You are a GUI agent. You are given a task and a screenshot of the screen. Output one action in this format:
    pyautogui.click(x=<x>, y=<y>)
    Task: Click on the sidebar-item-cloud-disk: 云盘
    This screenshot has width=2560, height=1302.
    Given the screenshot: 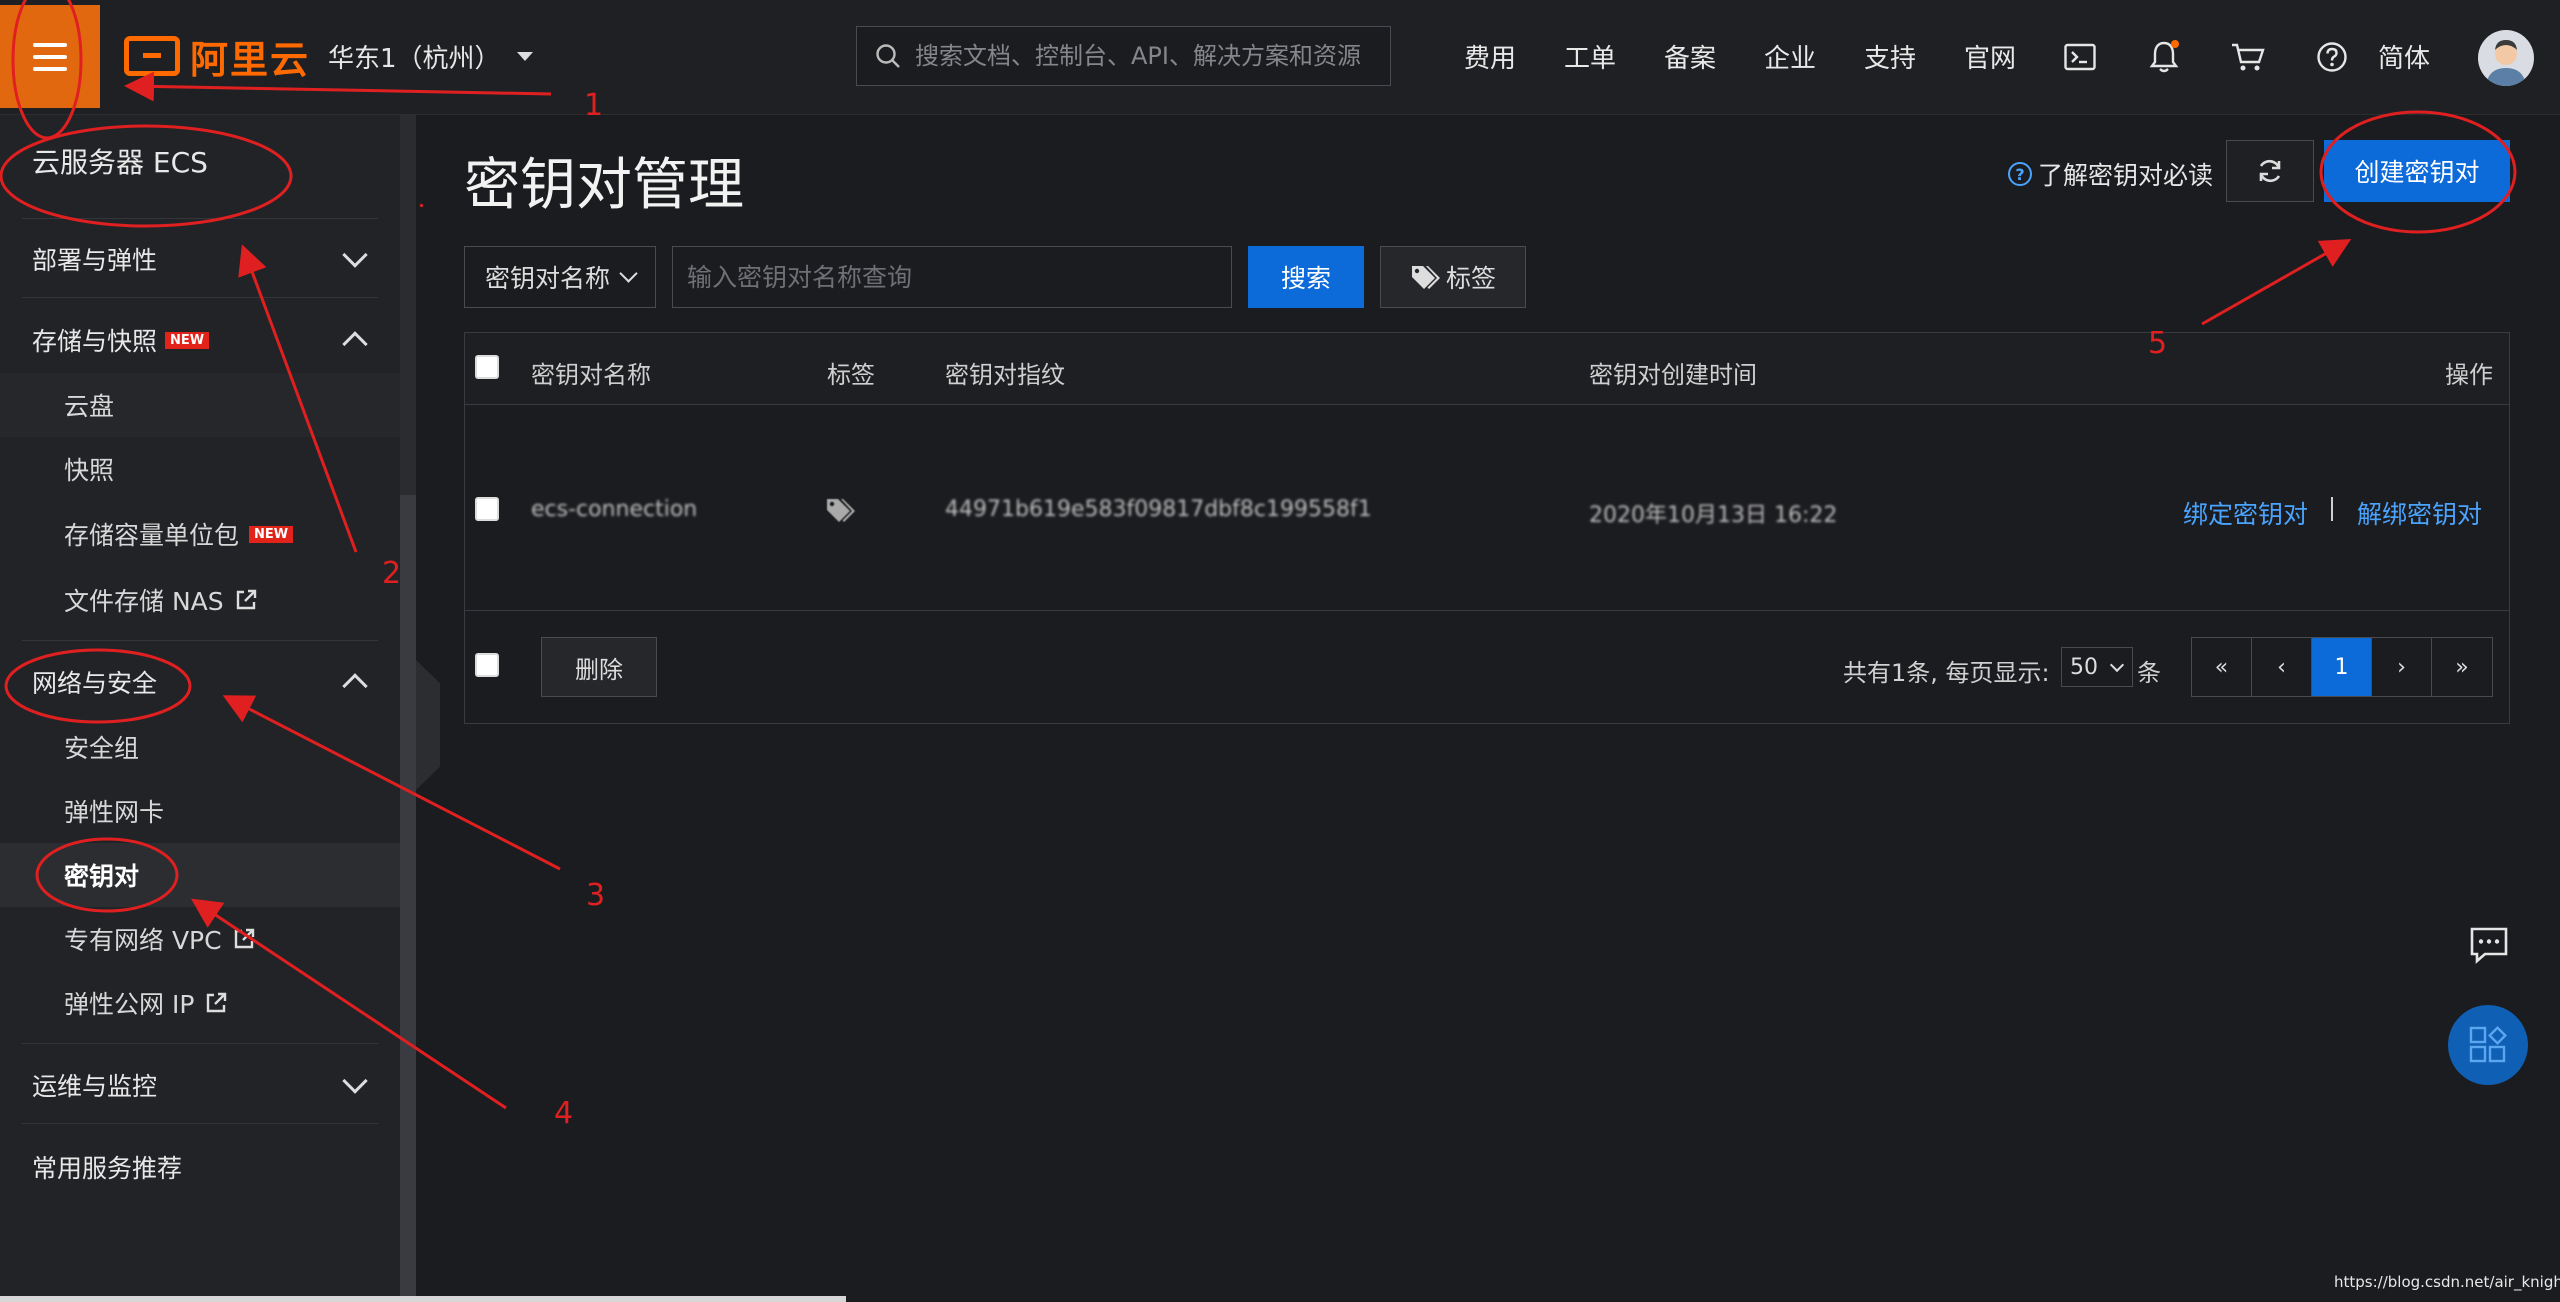 What is the action you would take?
    pyautogui.click(x=200, y=405)
    